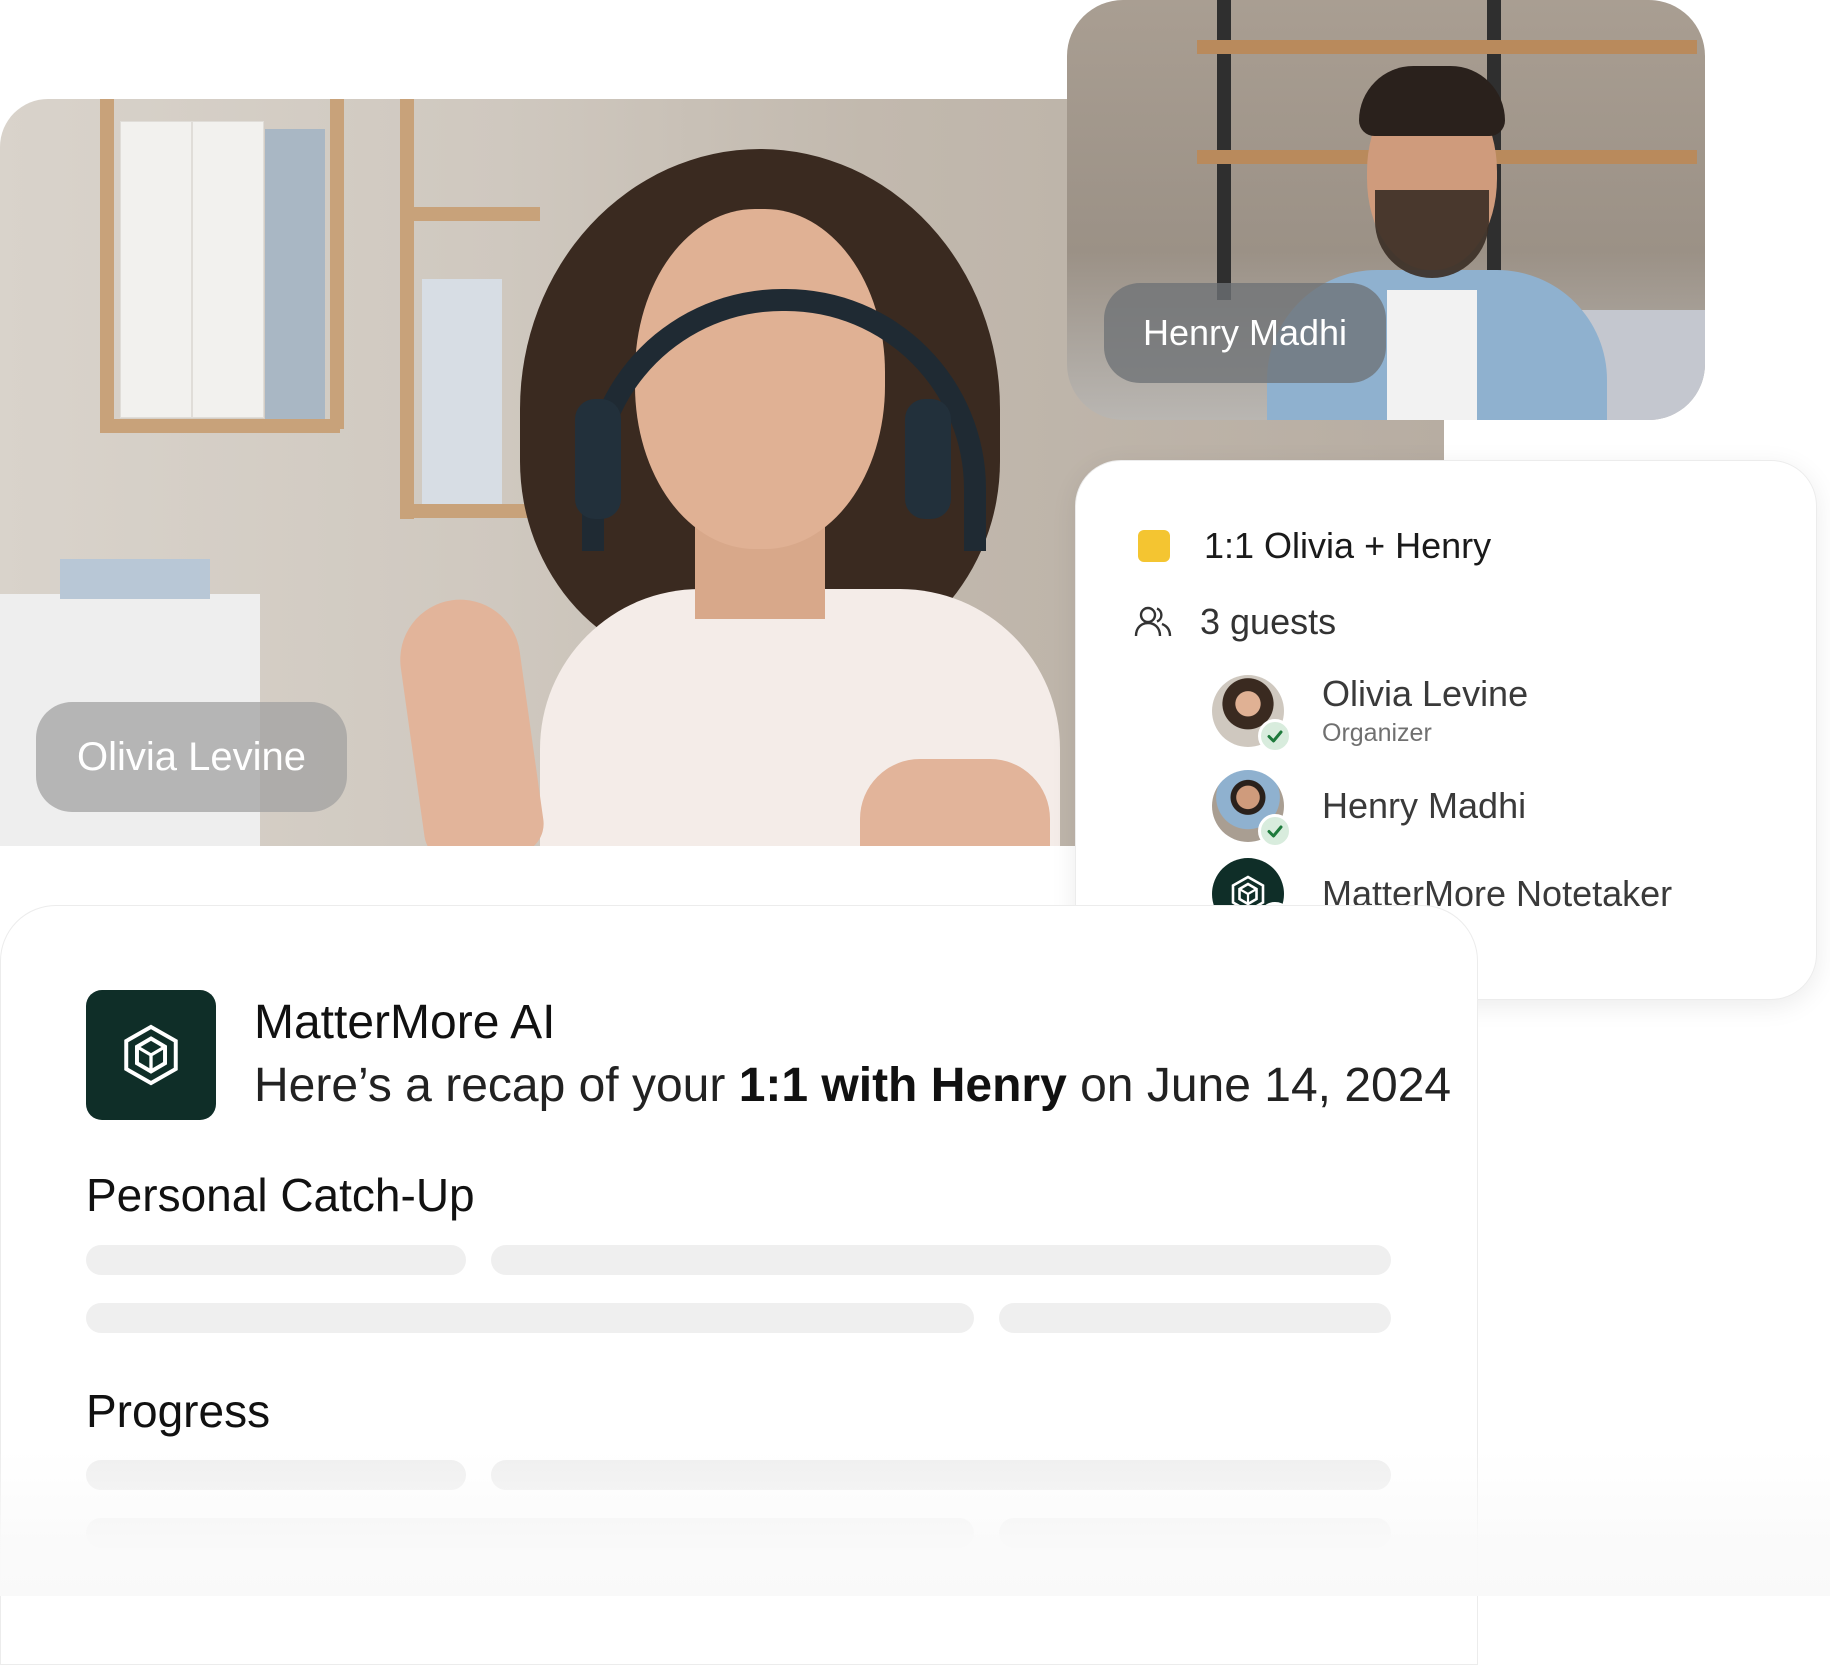 The image size is (1830, 1665). What do you see at coordinates (320, 349) in the screenshot?
I see `background-shelves` at bounding box center [320, 349].